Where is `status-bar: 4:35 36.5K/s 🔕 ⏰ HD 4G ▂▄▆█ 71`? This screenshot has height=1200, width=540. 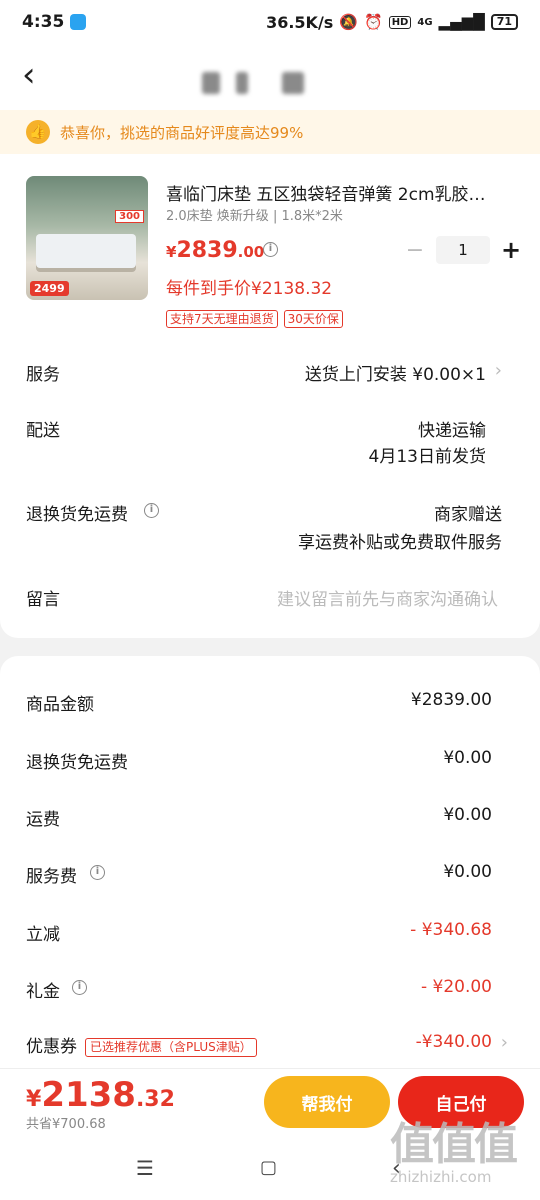
status-bar: 4:35 36.5K/s 🔕 ⏰ HD 4G ▂▄▆█ 71 is located at coordinates (270, 22).